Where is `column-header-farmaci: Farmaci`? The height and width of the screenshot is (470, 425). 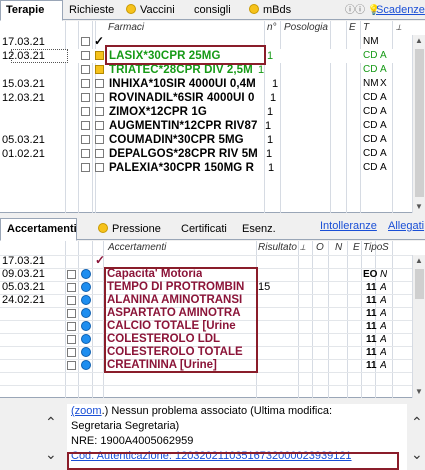
column-header-farmaci: Farmaci is located at coordinates (126, 28).